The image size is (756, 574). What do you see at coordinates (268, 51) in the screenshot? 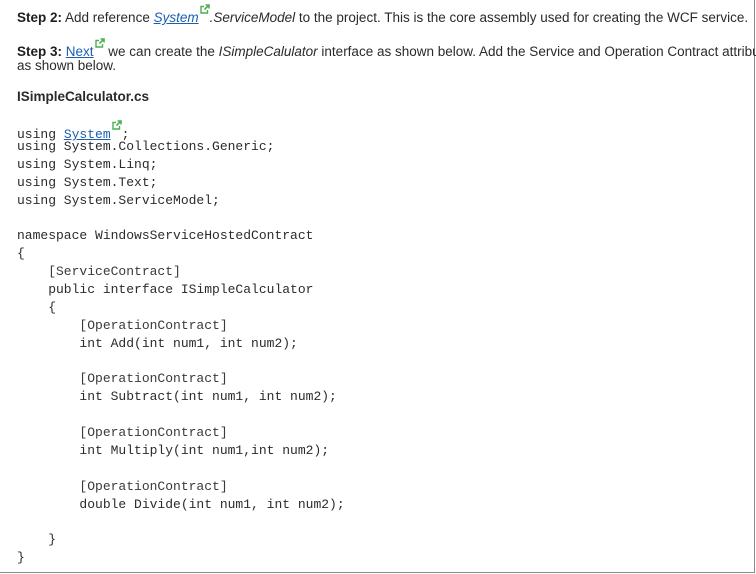
I see `step3-italic-text: ISimpleCalulator` at bounding box center [268, 51].